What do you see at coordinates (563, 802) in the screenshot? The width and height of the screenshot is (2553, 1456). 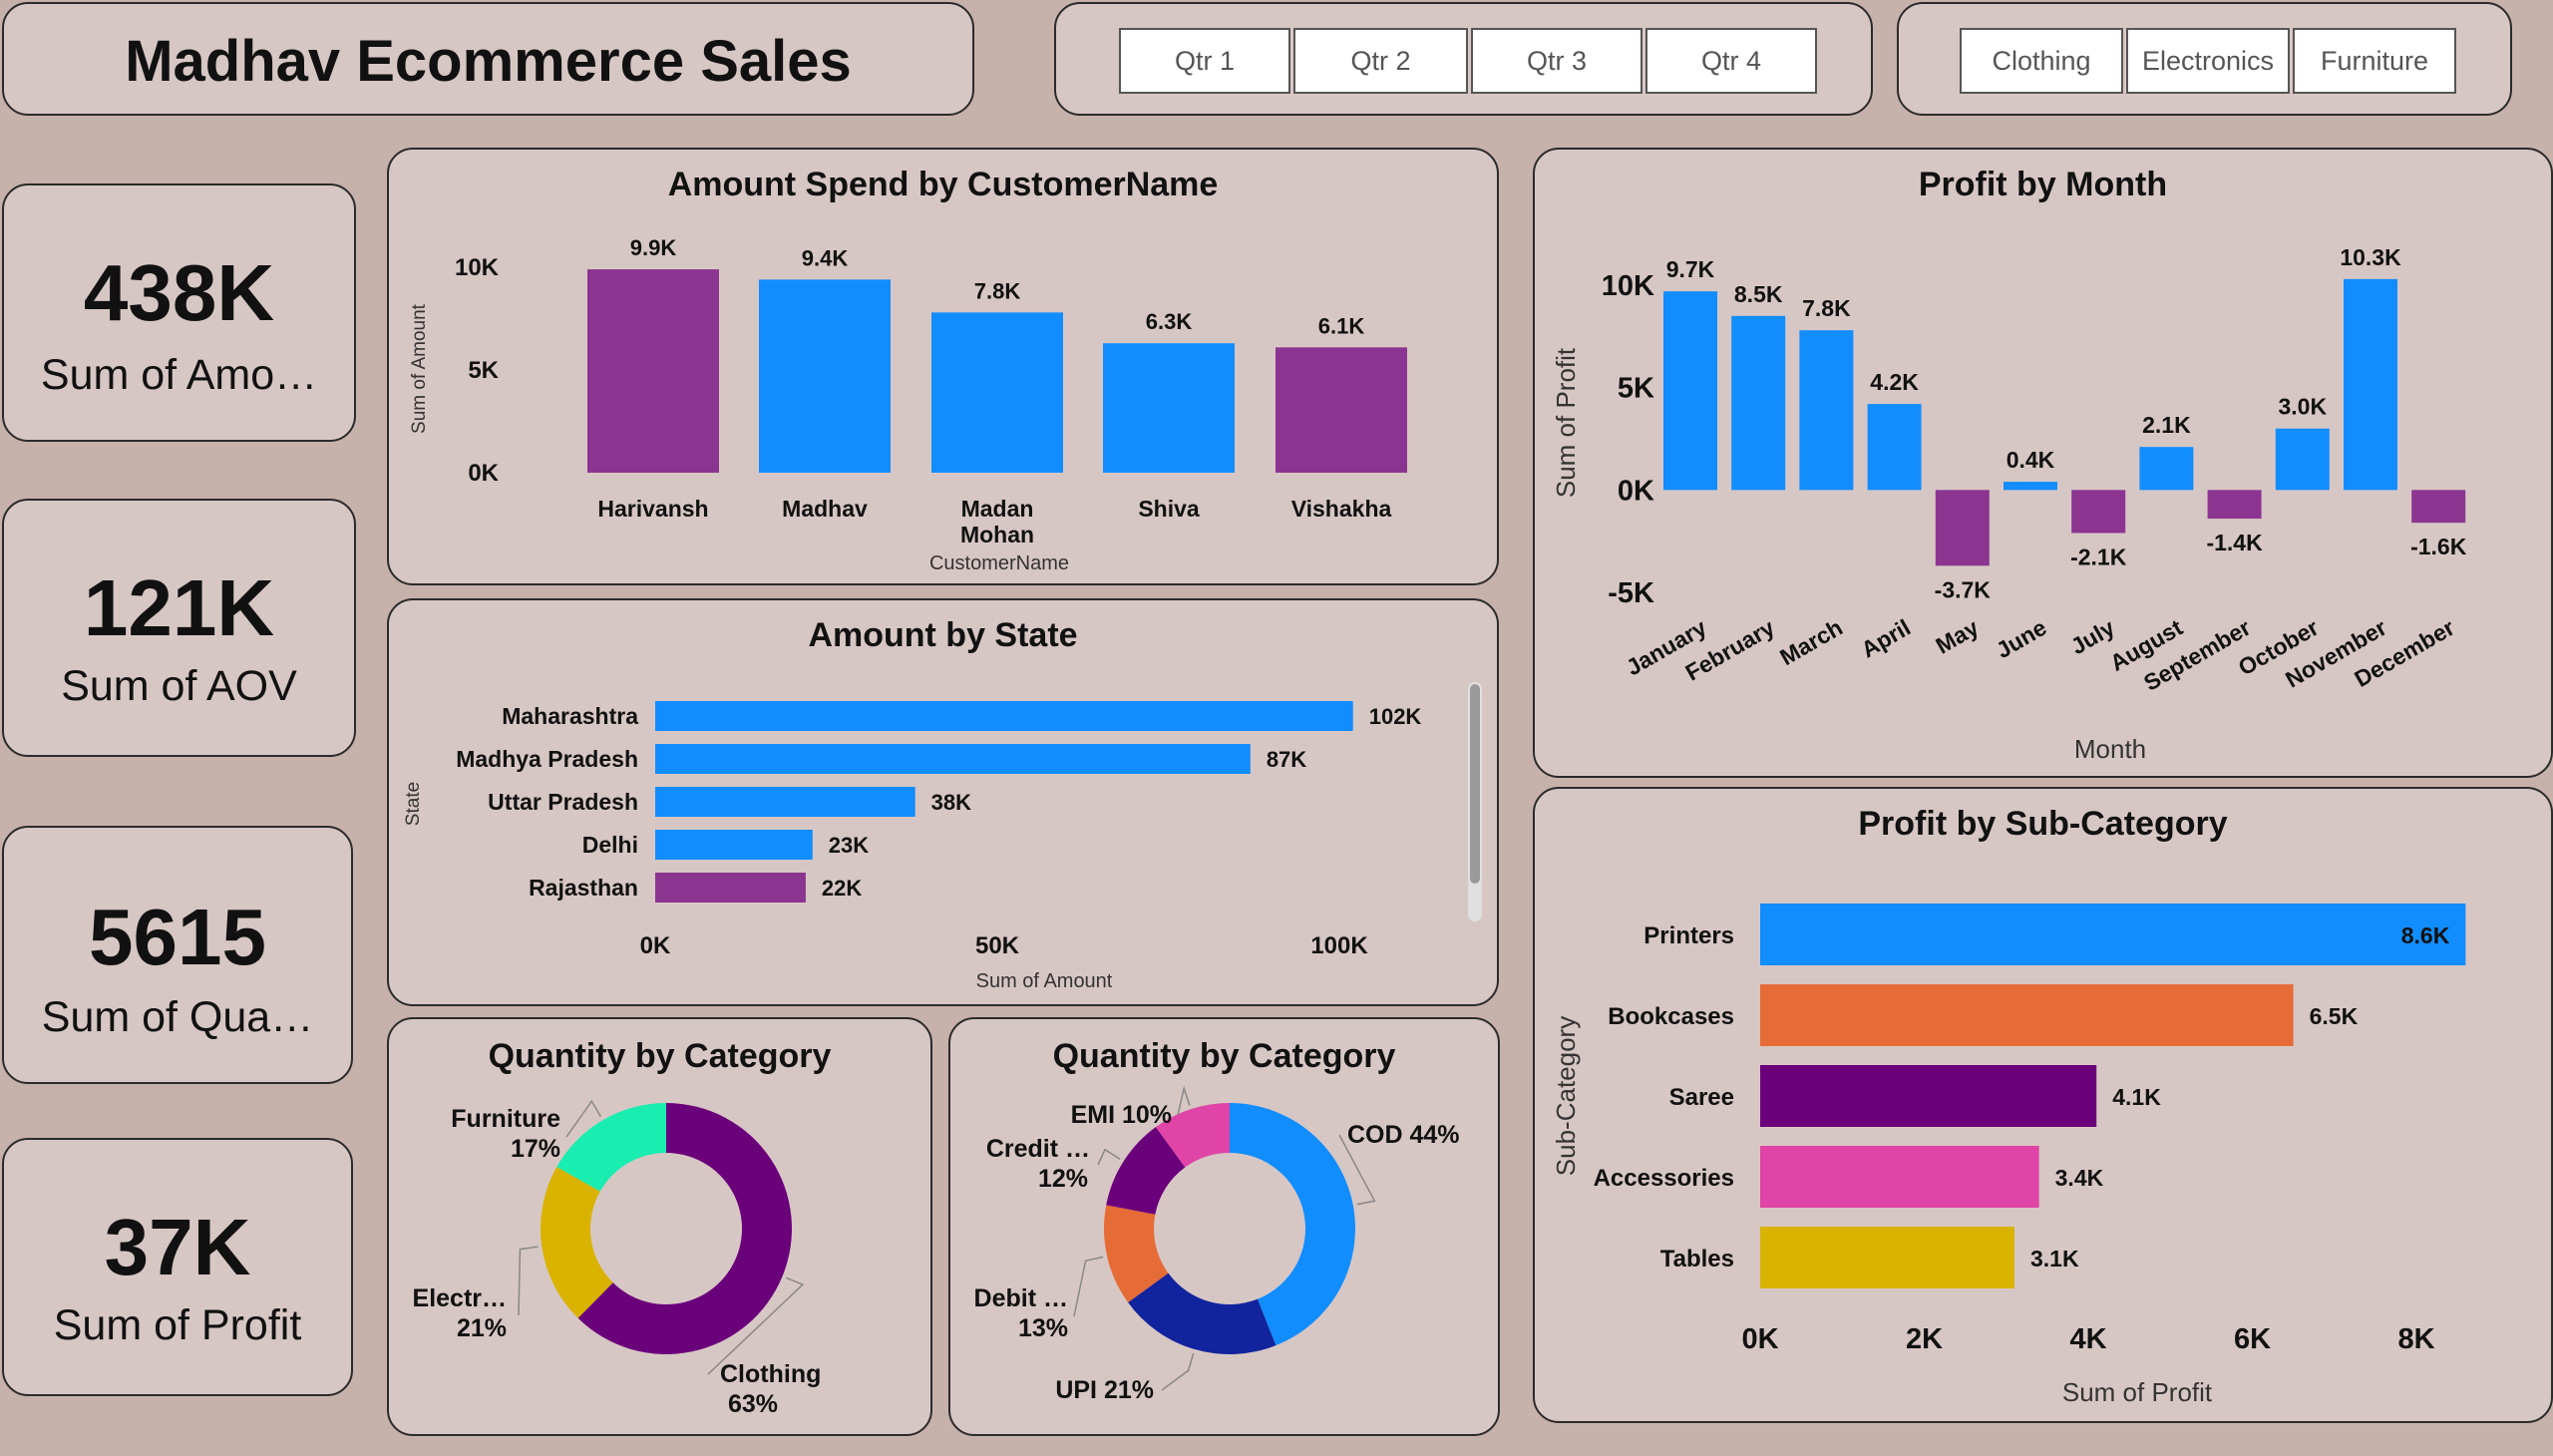 I see `y-tick-label: Uttar Pradesh` at bounding box center [563, 802].